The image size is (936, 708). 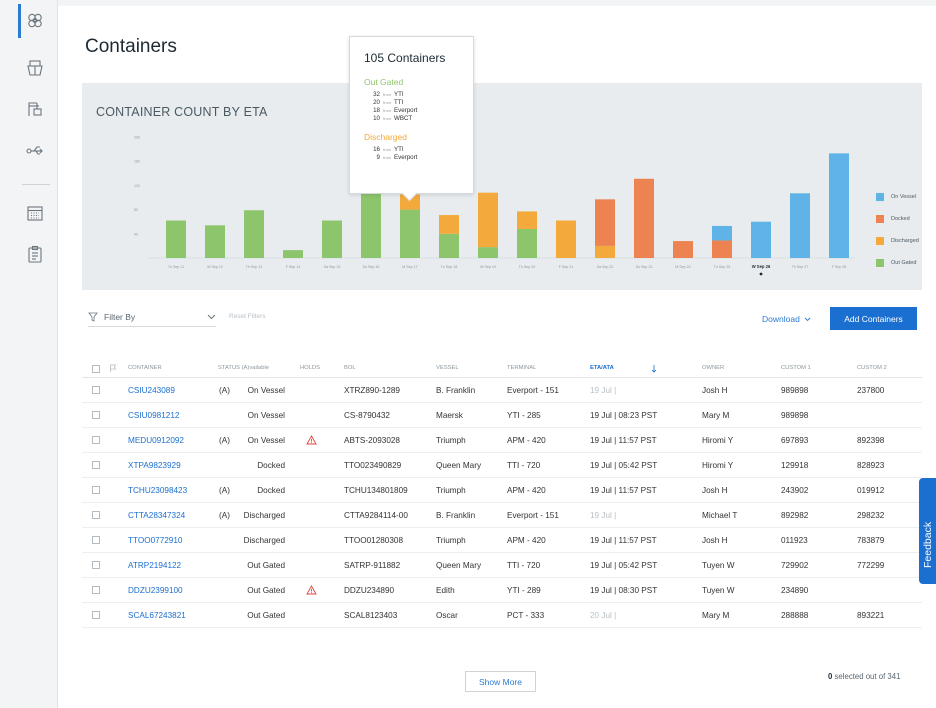 What do you see at coordinates (409, 267) in the screenshot?
I see `x-tick-label: M Sep 17` at bounding box center [409, 267].